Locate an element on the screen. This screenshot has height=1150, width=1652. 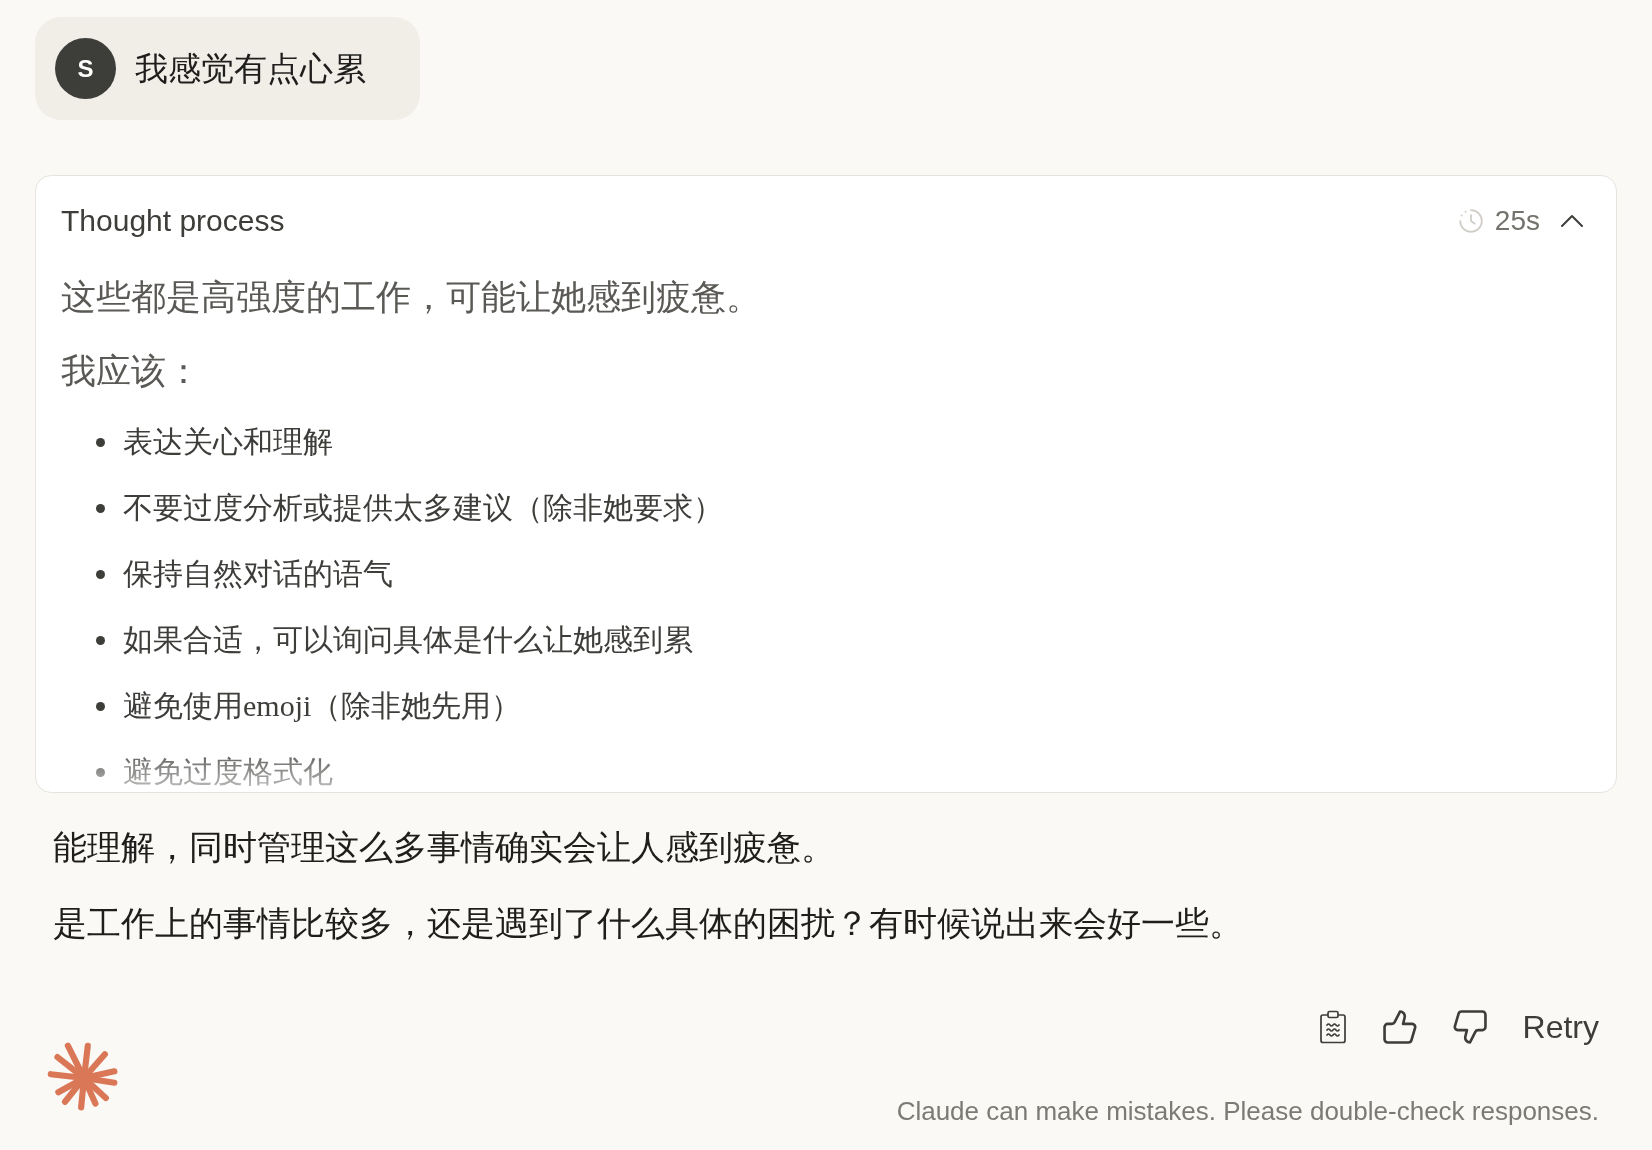
clipboard-icon is located at coordinates (1332, 1027).